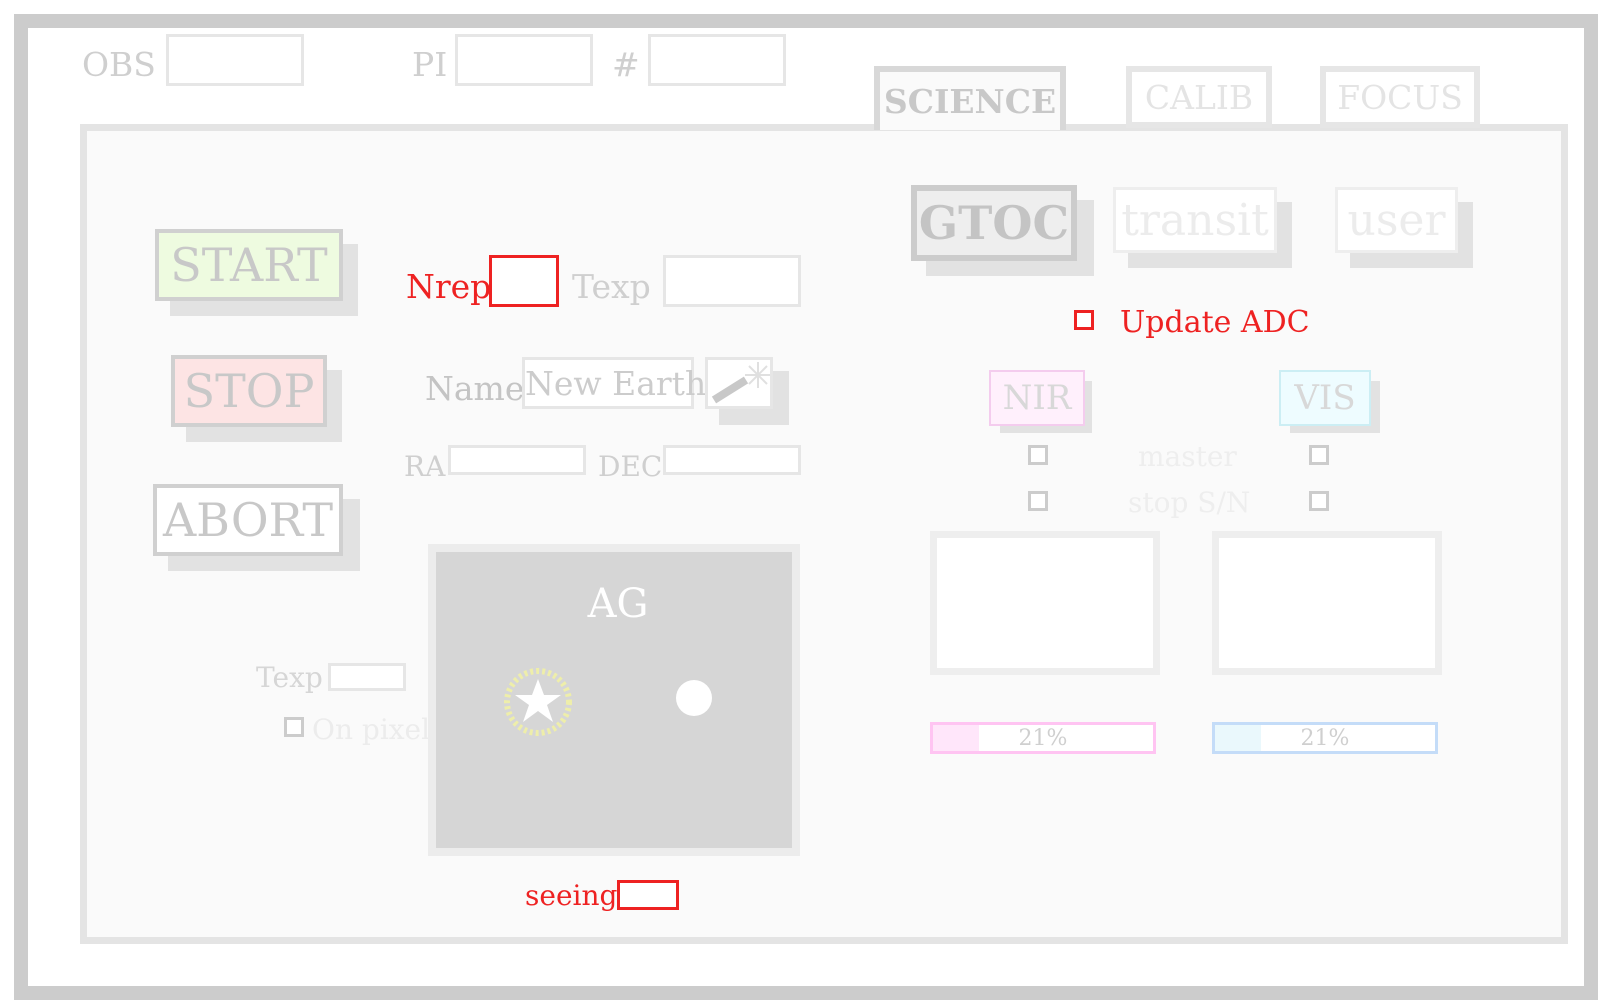 This screenshot has width=1605, height=1007. Describe the element at coordinates (648, 895) in the screenshot. I see `seeing-input` at that location.